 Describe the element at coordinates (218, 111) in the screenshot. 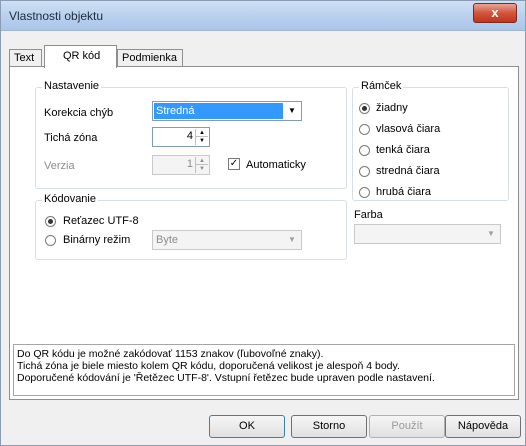

I see `error-correction-value: Stredná` at that location.